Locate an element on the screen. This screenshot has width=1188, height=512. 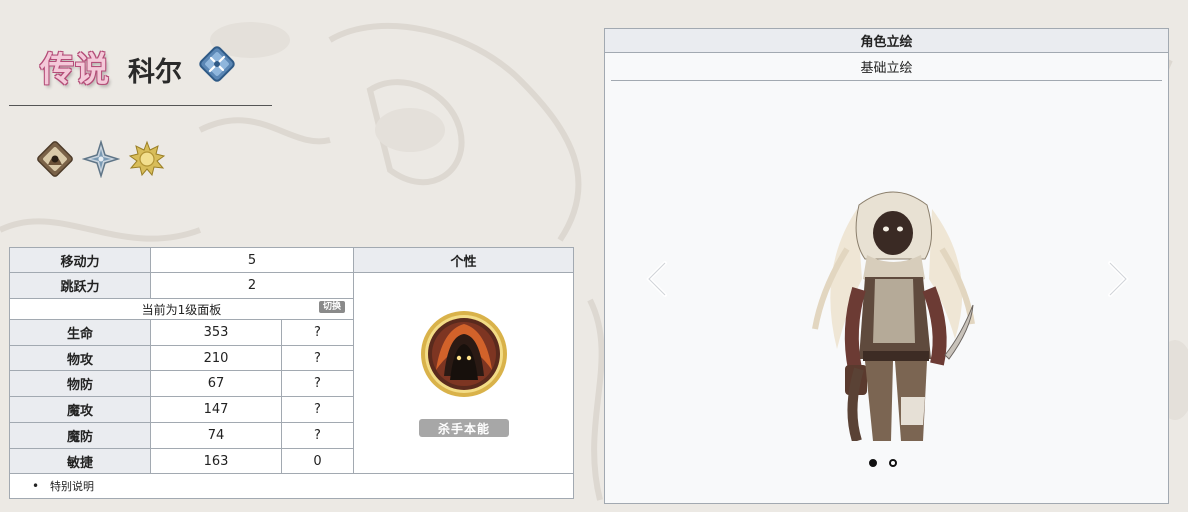
movement-label: 移动力 is located at coordinates (80, 260).